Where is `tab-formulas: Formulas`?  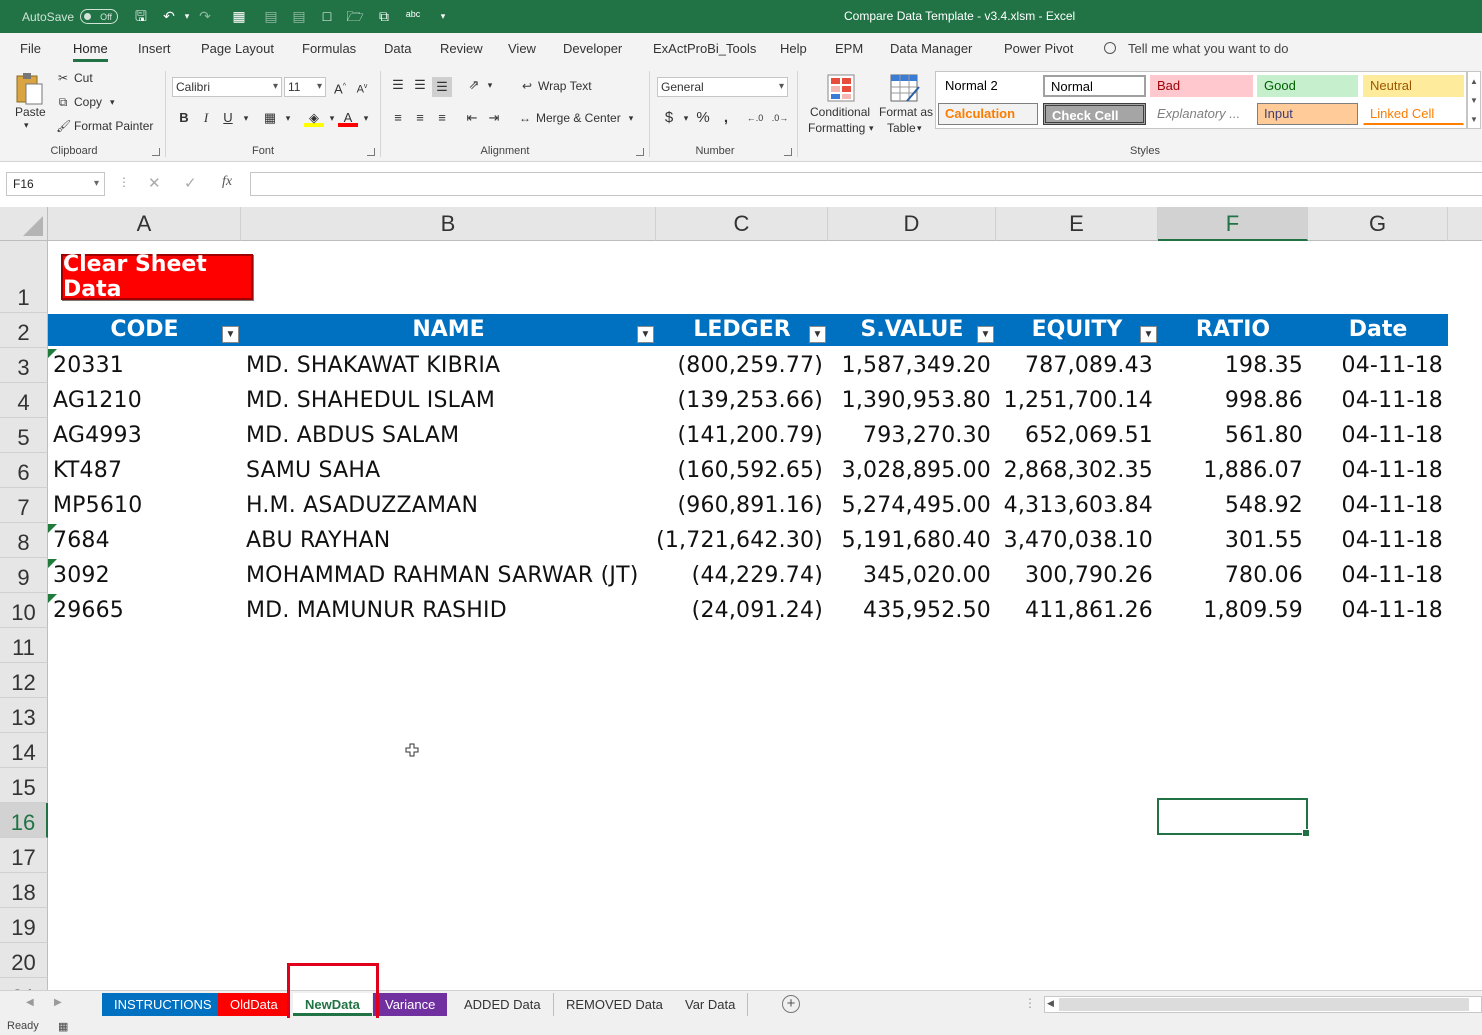 tab-formulas: Formulas is located at coordinates (329, 49).